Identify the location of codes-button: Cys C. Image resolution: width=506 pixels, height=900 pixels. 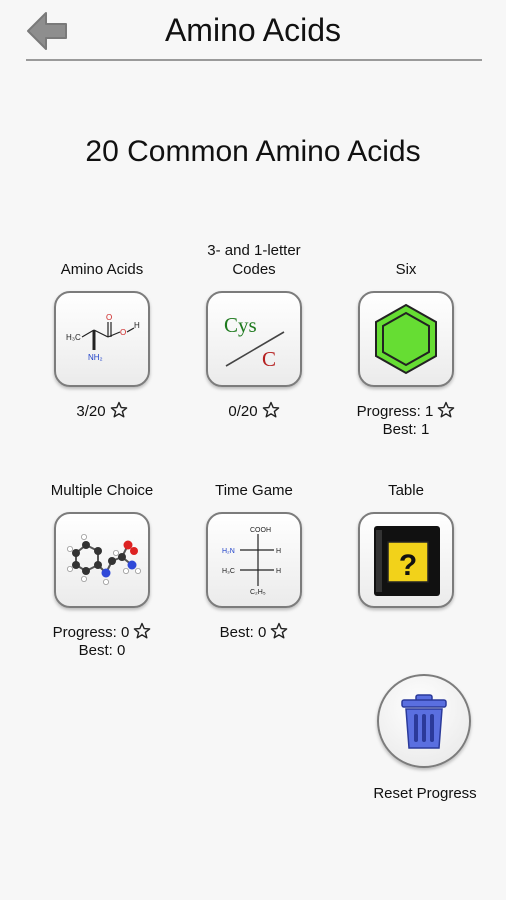
(254, 339).